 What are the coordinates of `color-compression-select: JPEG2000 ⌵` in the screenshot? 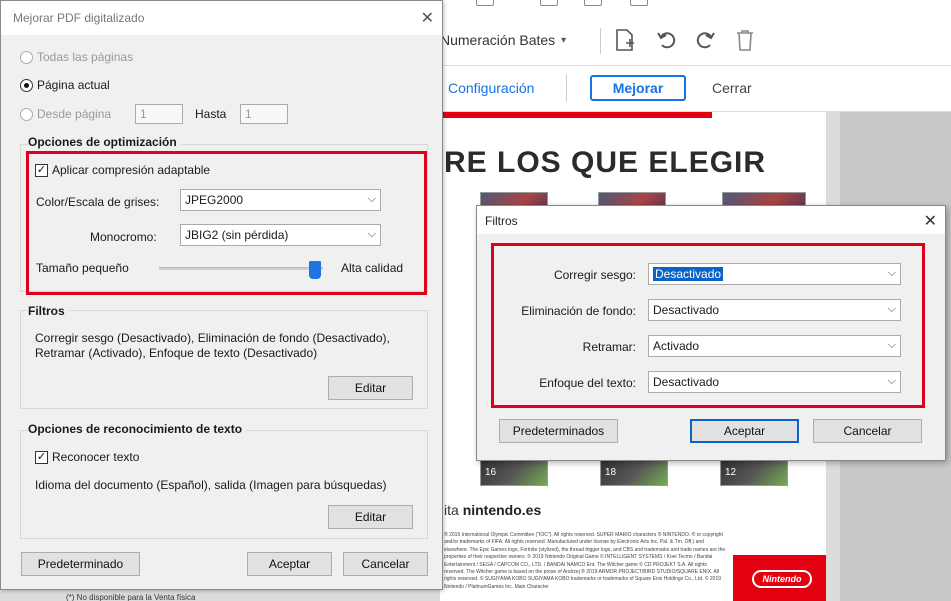 It's located at (280, 200).